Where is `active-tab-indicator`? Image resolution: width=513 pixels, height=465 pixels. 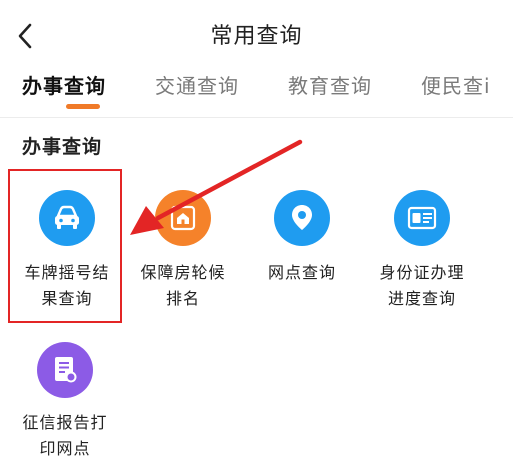
active-tab-indicator is located at coordinates (83, 106).